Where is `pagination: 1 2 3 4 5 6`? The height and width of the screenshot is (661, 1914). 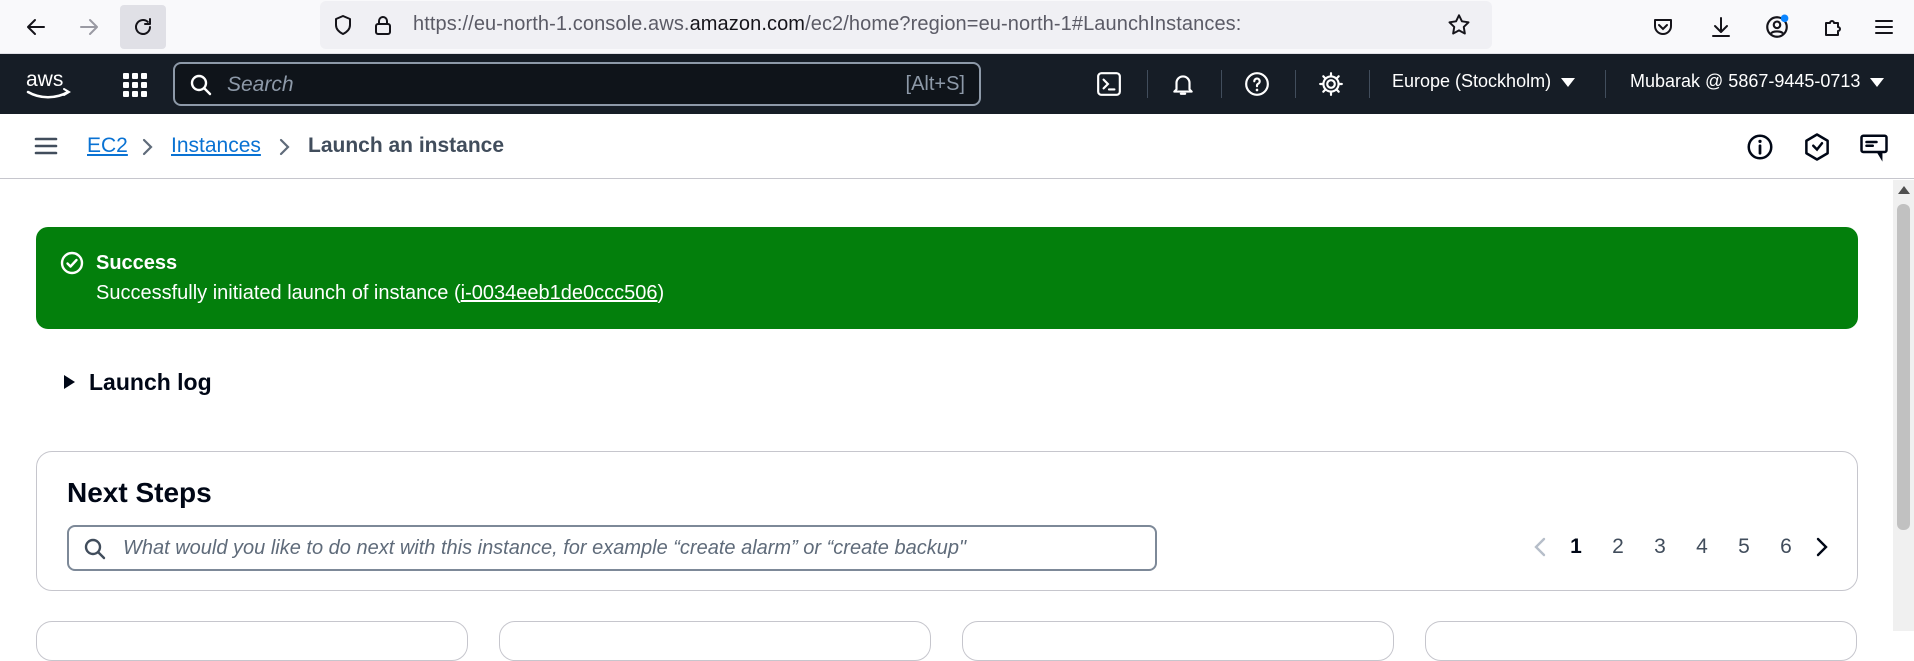
pagination: 1 2 3 4 5 6 is located at coordinates (1681, 547).